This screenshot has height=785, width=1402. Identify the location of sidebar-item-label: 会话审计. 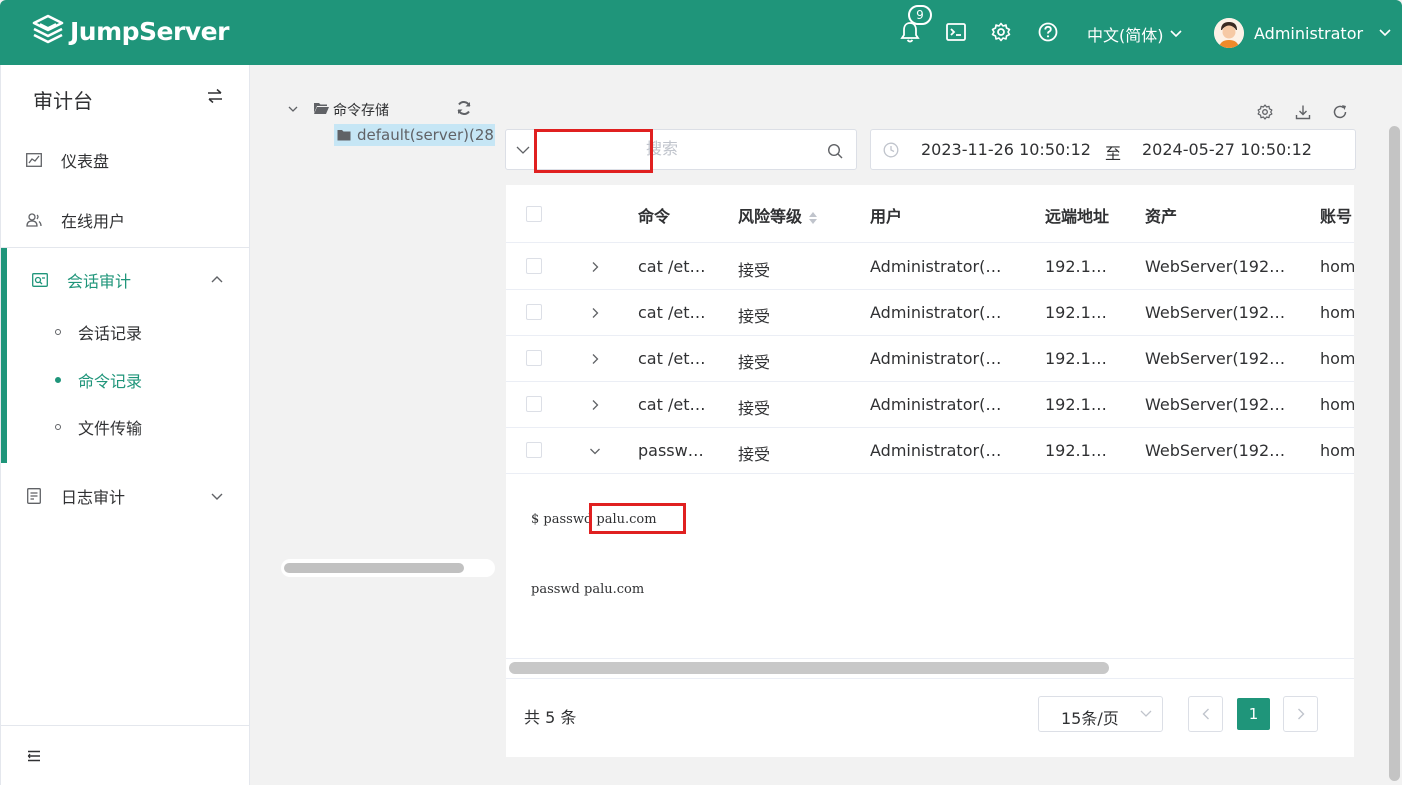
(99, 281).